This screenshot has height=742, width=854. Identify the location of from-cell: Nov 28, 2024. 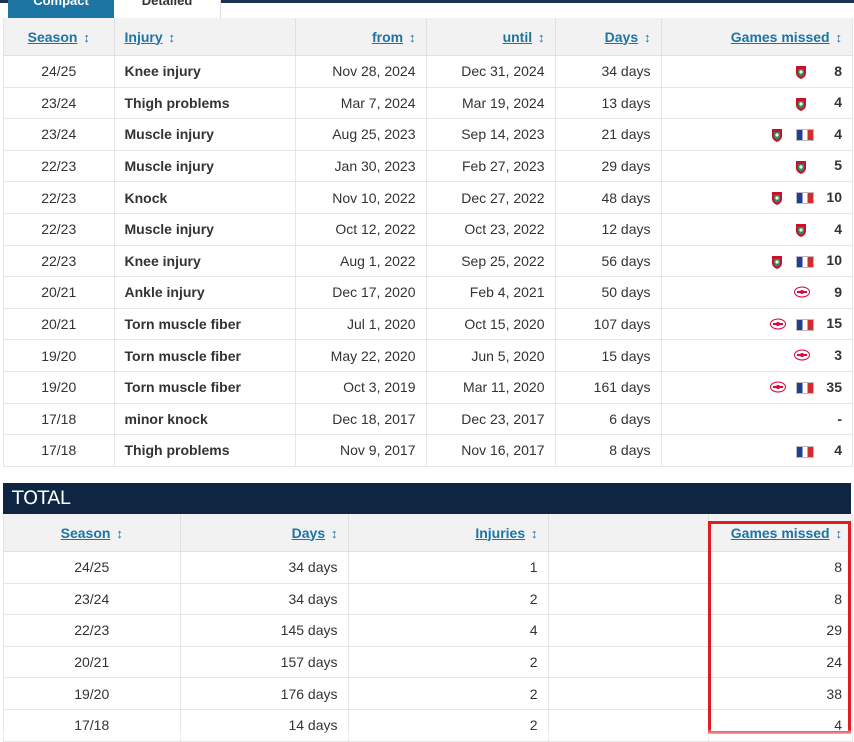
(361, 71).